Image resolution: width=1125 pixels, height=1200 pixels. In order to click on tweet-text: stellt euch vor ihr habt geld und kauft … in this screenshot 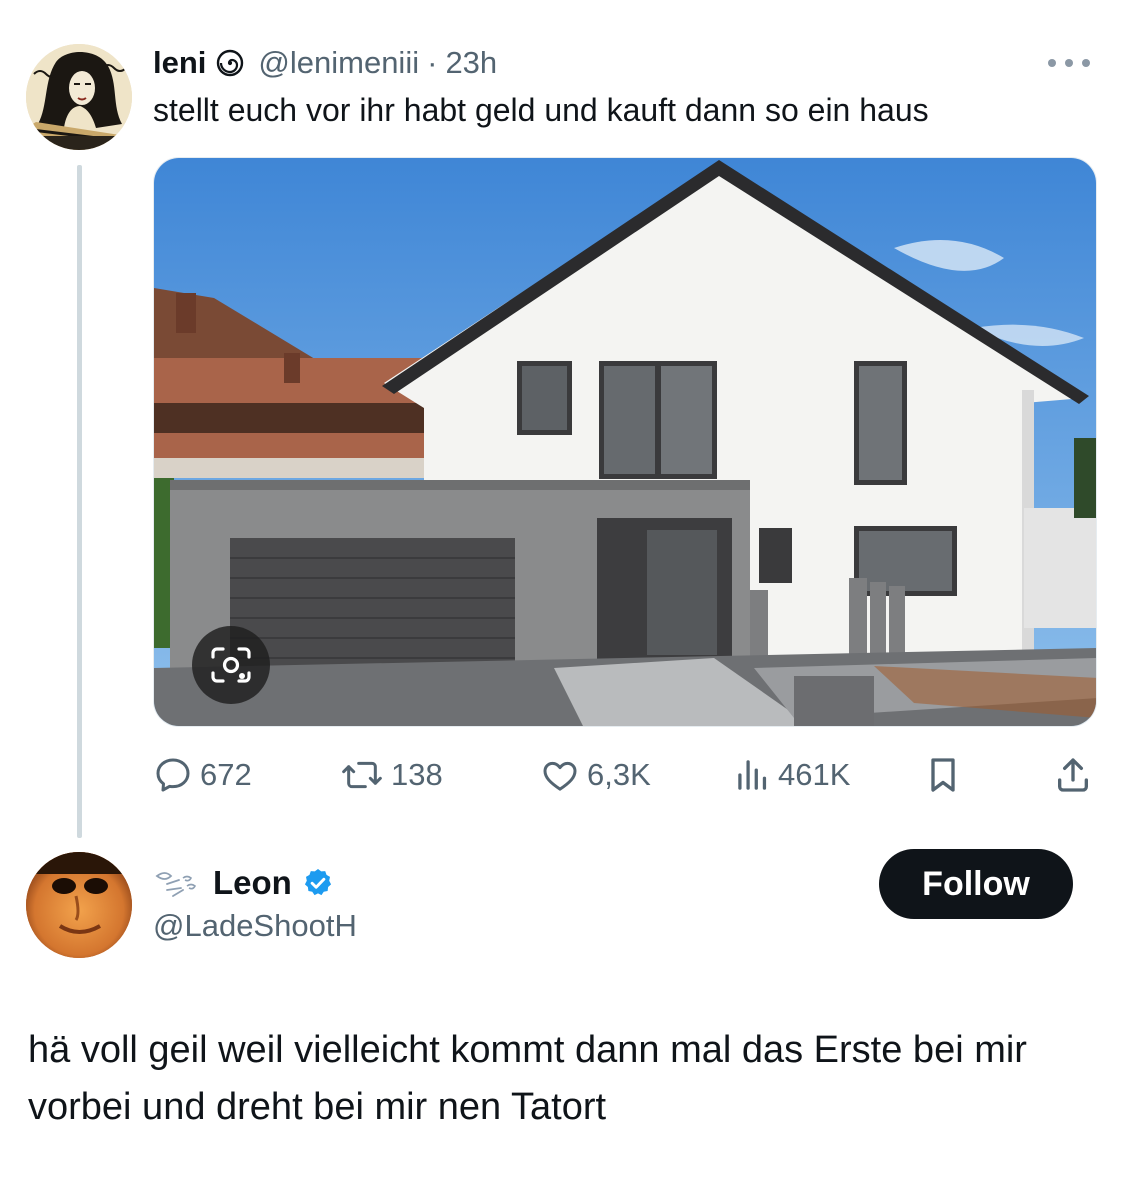, I will do `click(541, 110)`.